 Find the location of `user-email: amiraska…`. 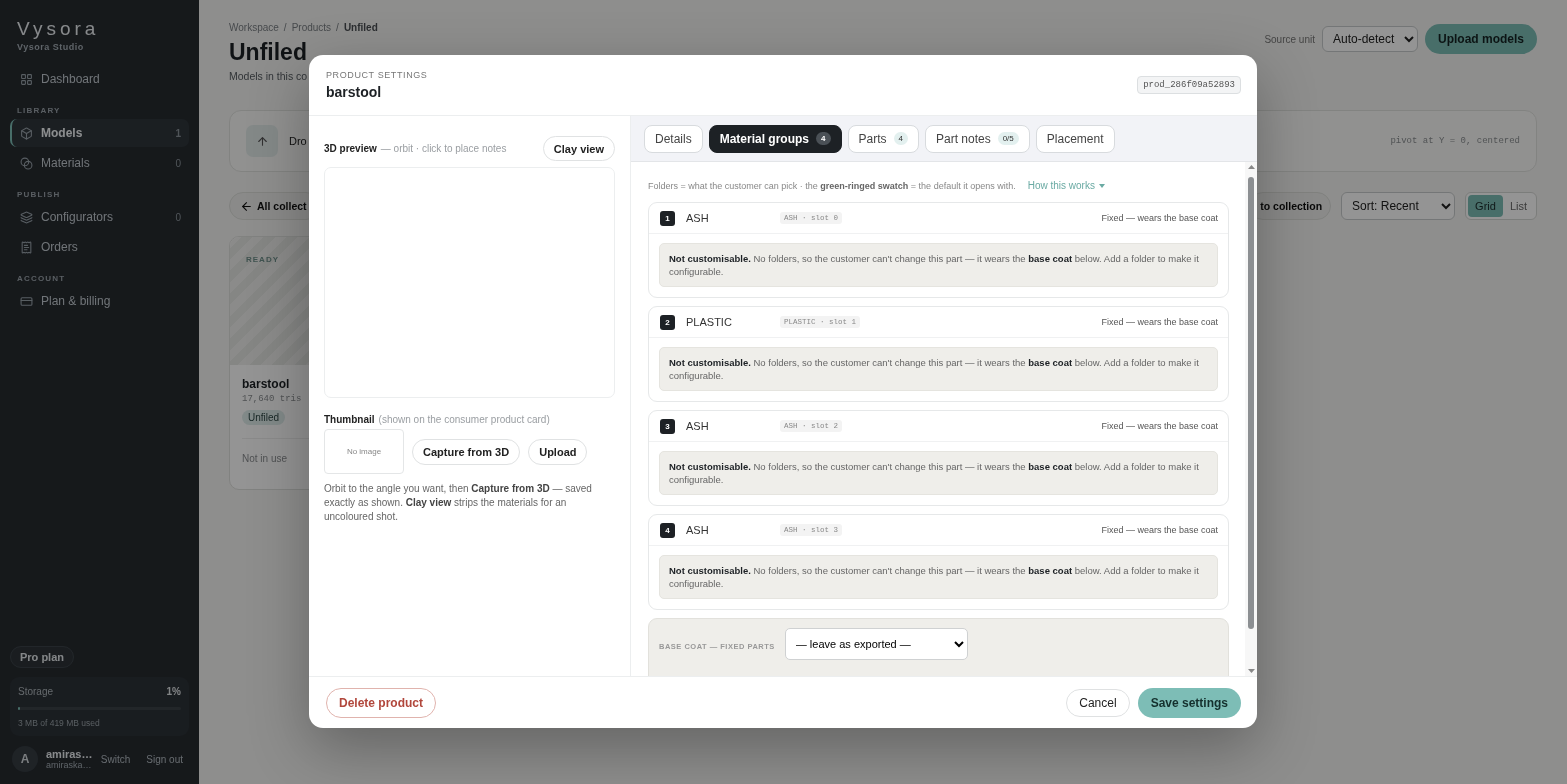

user-email: amiraska… is located at coordinates (67, 765).